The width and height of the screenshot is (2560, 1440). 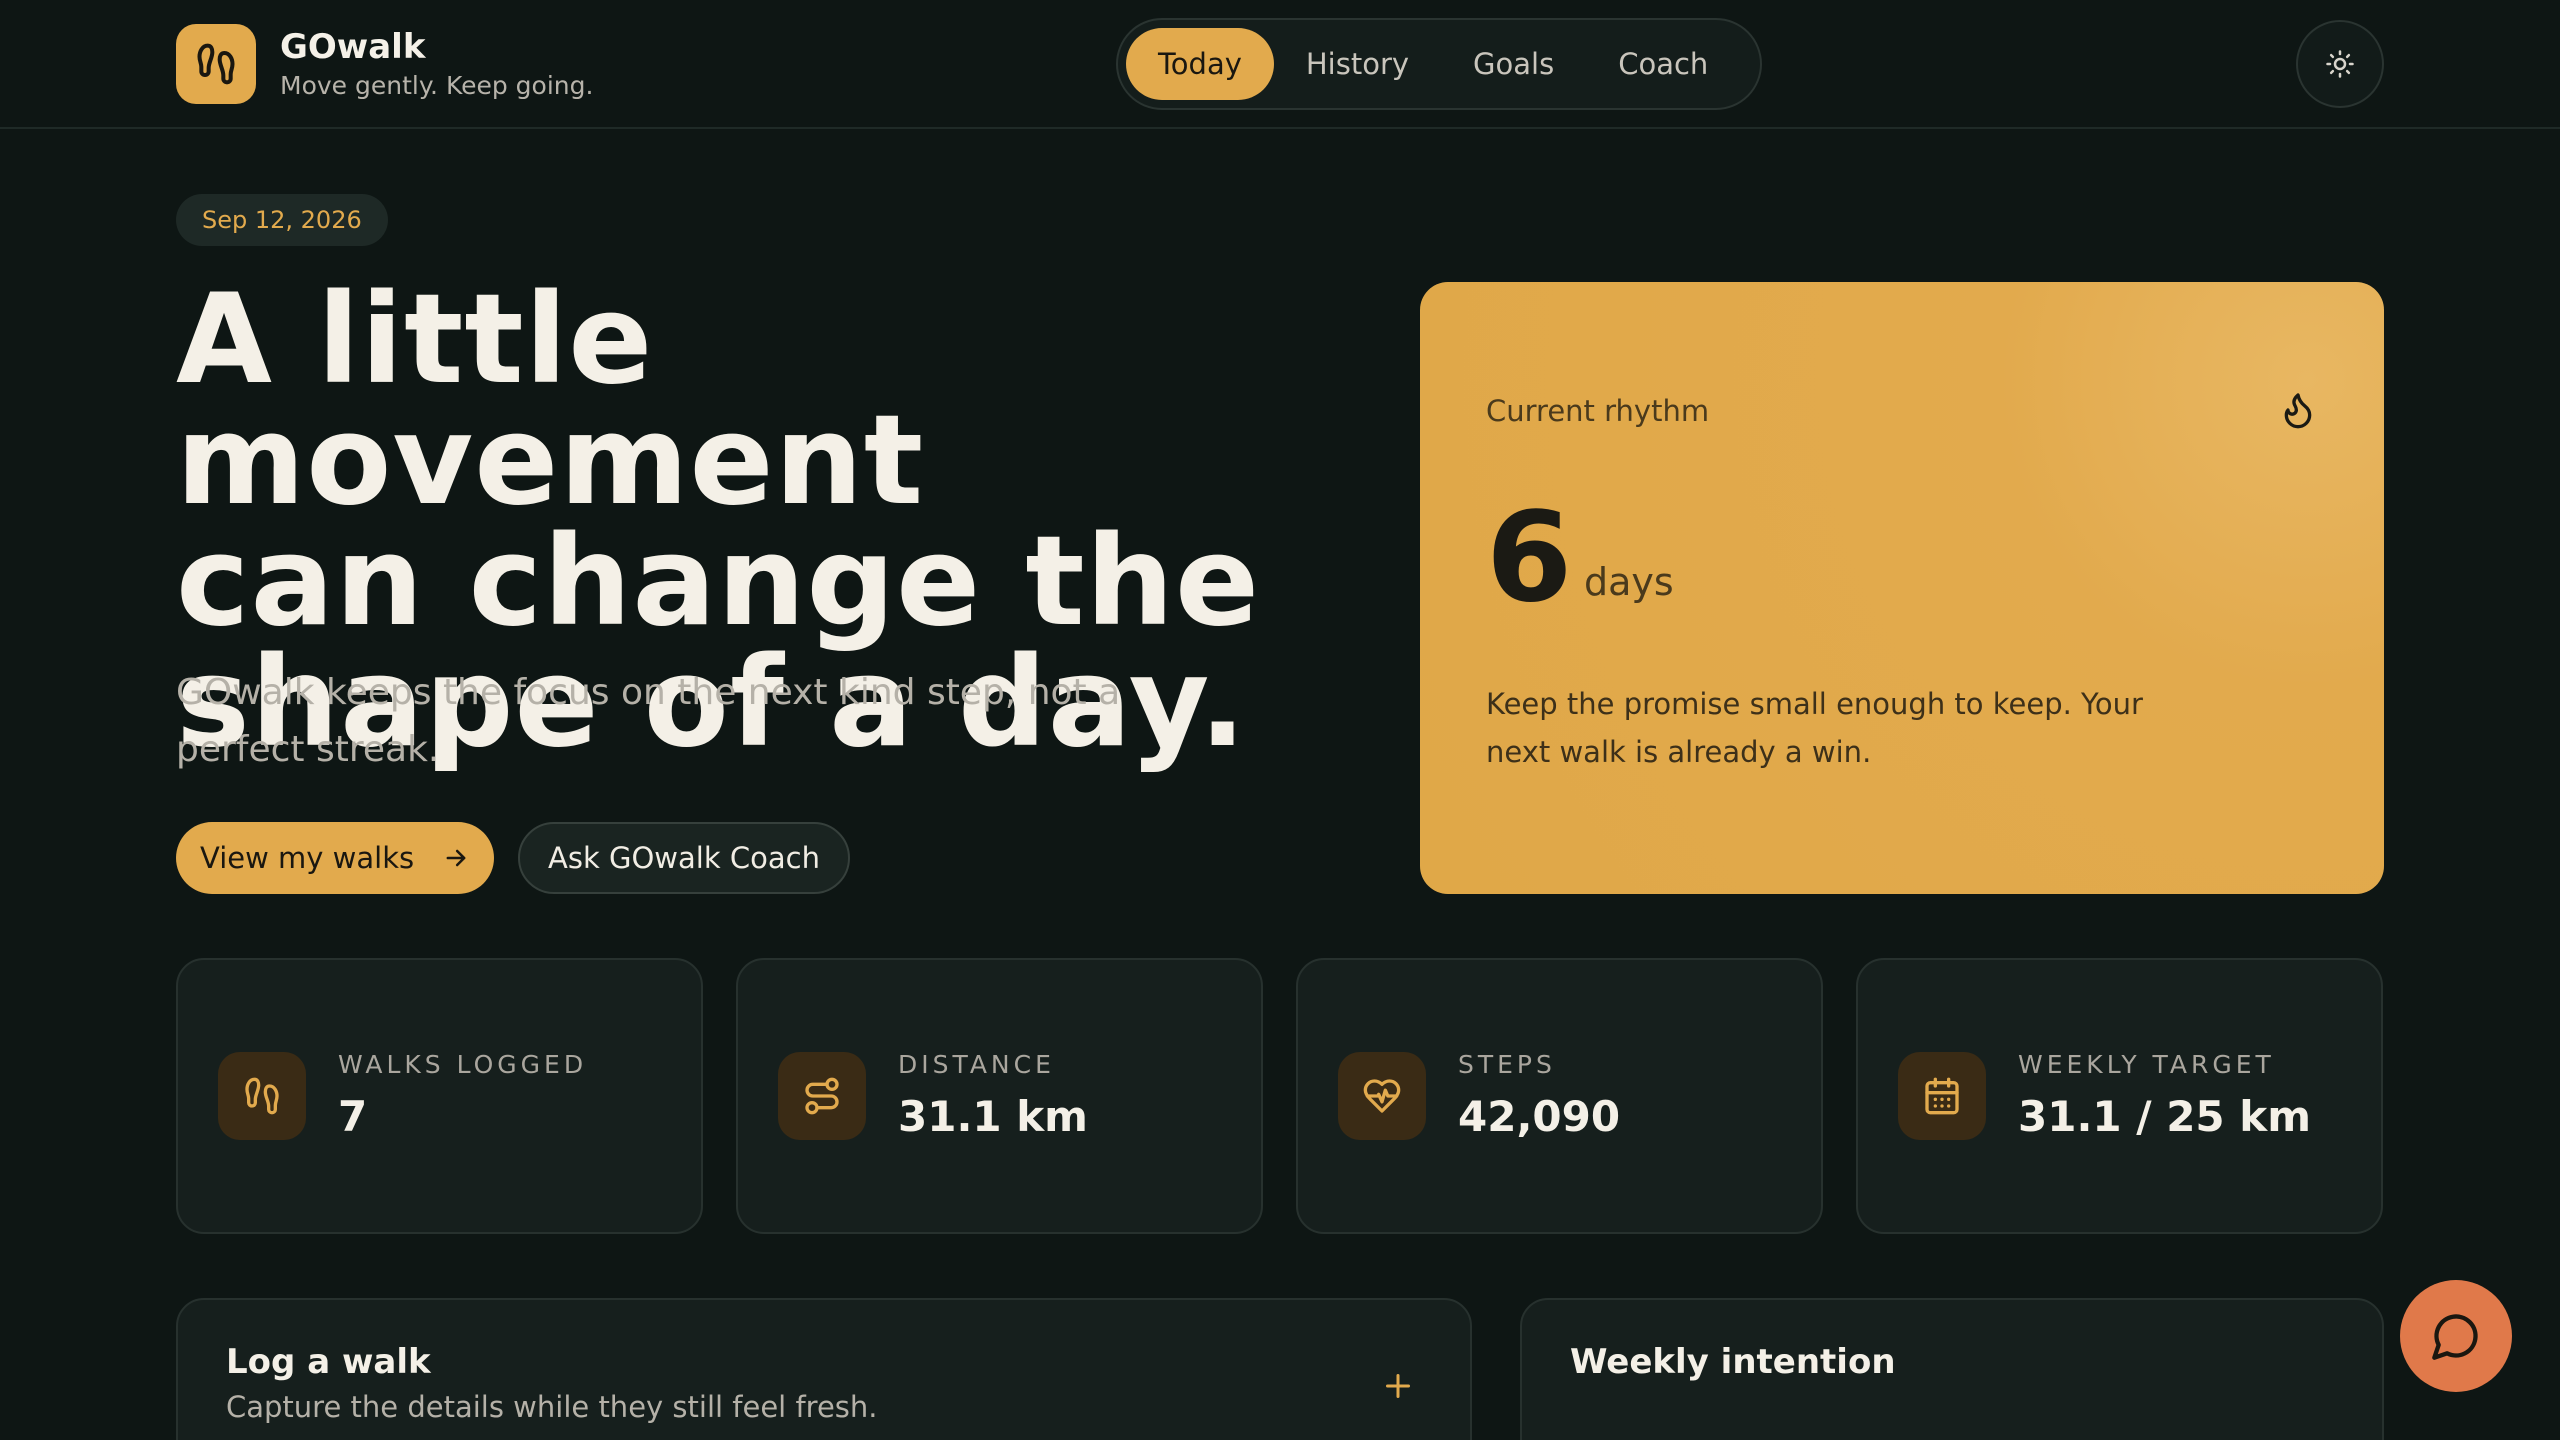 I want to click on tab-coach: Coach, so click(x=1663, y=64).